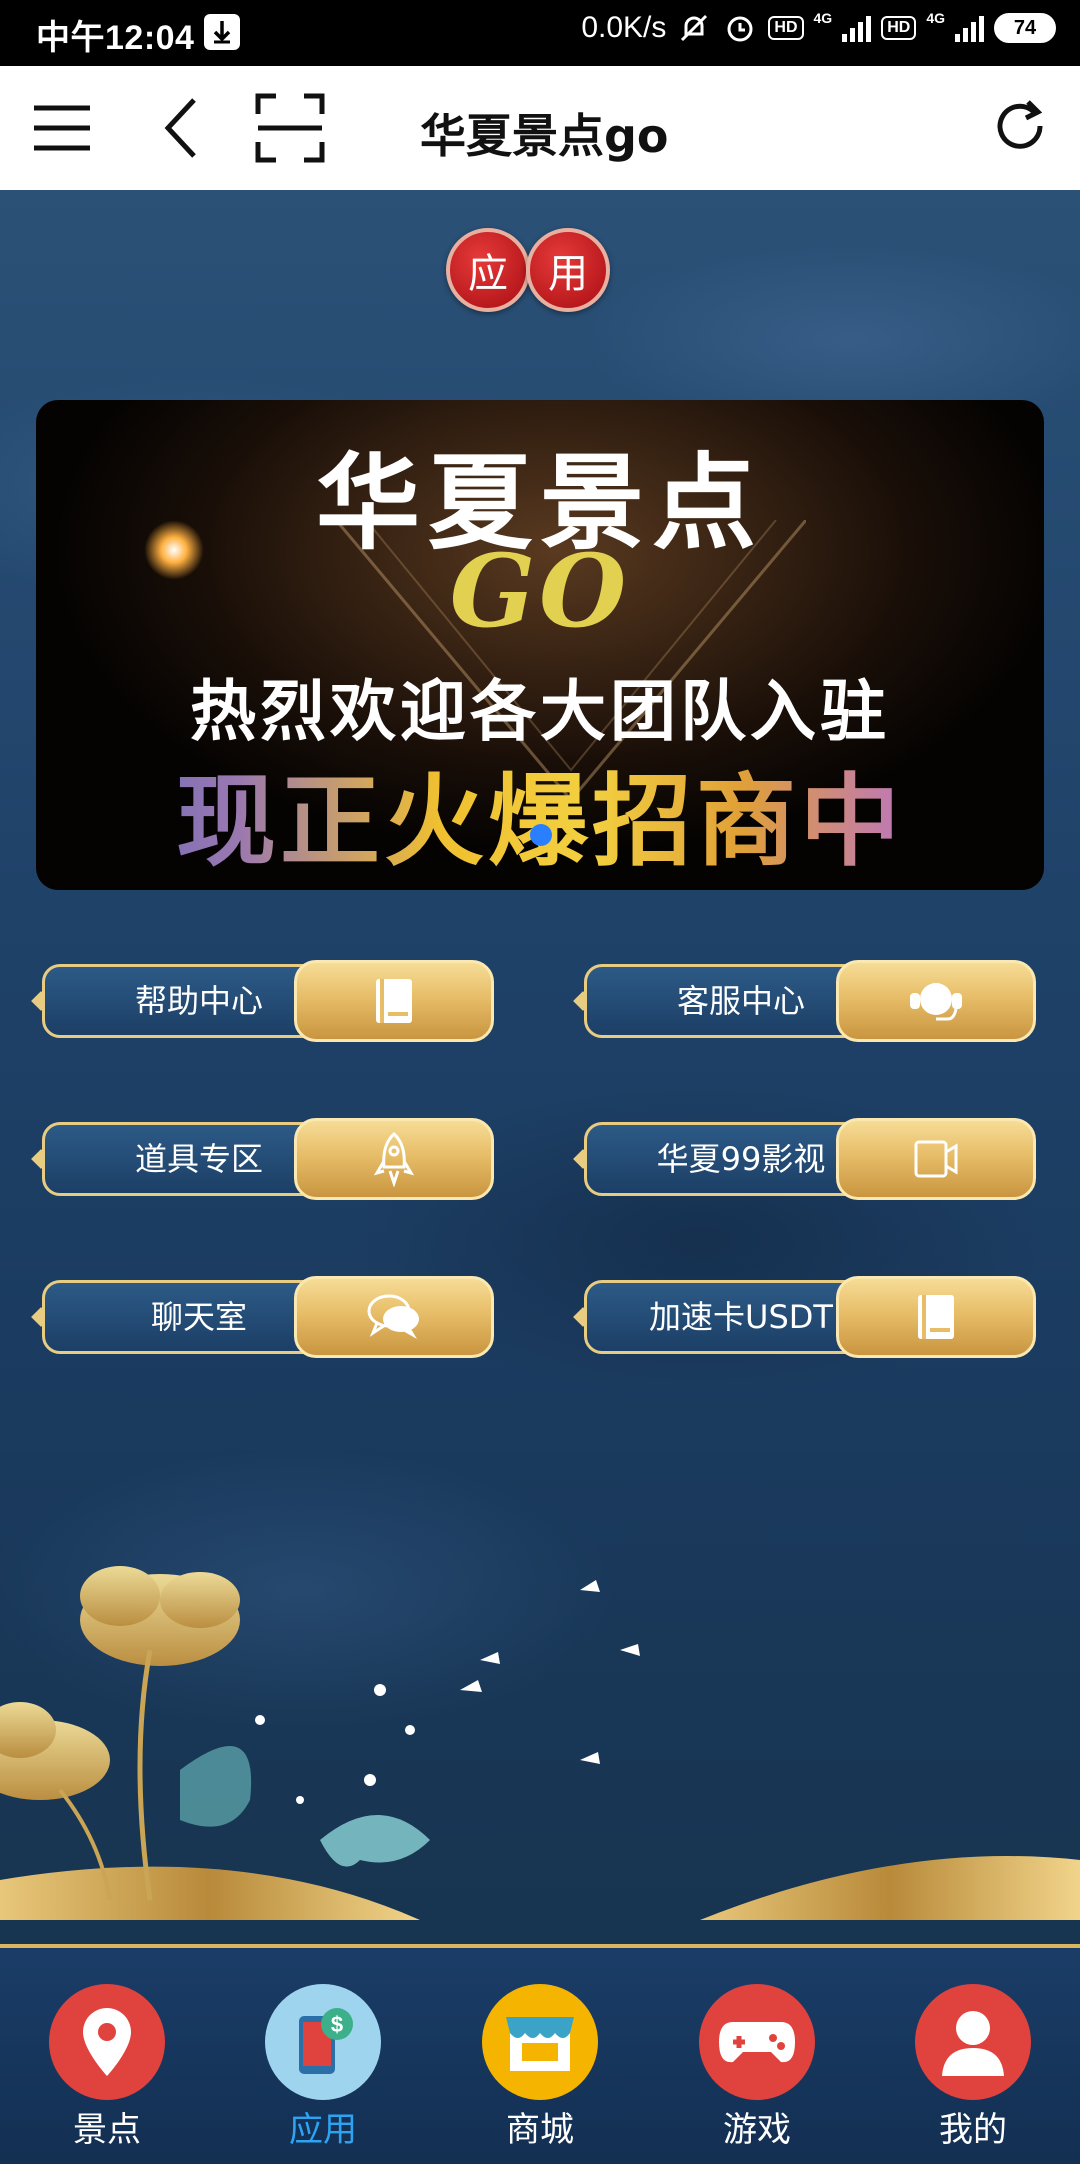 This screenshot has height=2164, width=1080. What do you see at coordinates (222, 32) in the screenshot?
I see `download-icon` at bounding box center [222, 32].